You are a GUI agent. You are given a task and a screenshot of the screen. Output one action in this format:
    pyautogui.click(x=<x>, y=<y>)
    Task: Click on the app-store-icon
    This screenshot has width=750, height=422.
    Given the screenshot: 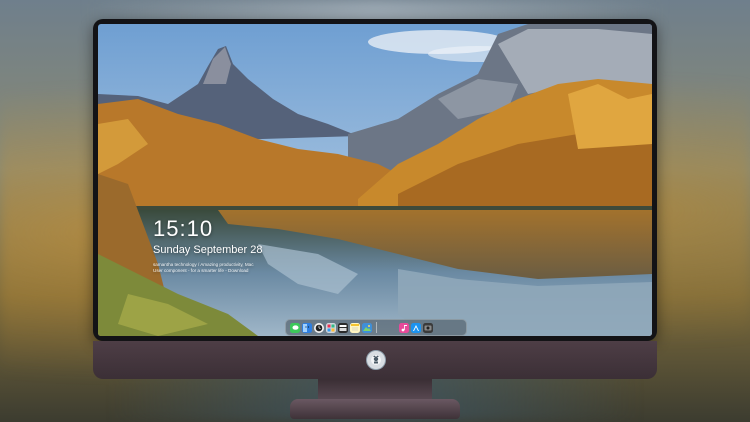 What is the action you would take?
    pyautogui.click(x=416, y=327)
    